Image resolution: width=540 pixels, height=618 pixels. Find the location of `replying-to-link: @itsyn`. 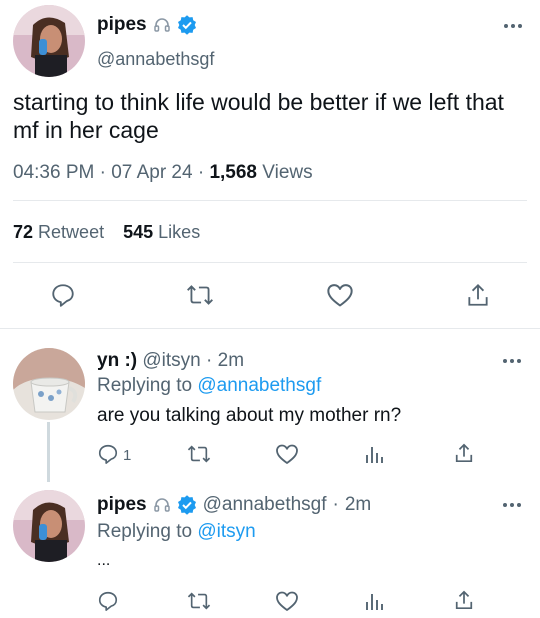

replying-to-link: @itsyn is located at coordinates (226, 531).